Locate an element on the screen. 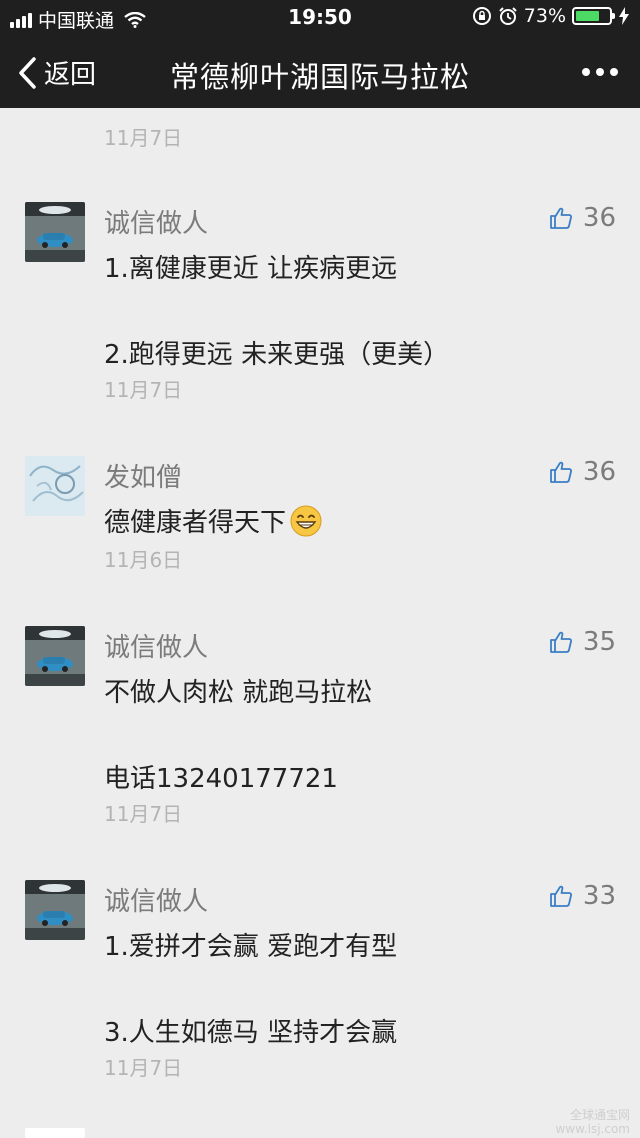 The width and height of the screenshot is (640, 1138). comment-text: 不做人肉松 就跑马拉松 is located at coordinates (238, 693).